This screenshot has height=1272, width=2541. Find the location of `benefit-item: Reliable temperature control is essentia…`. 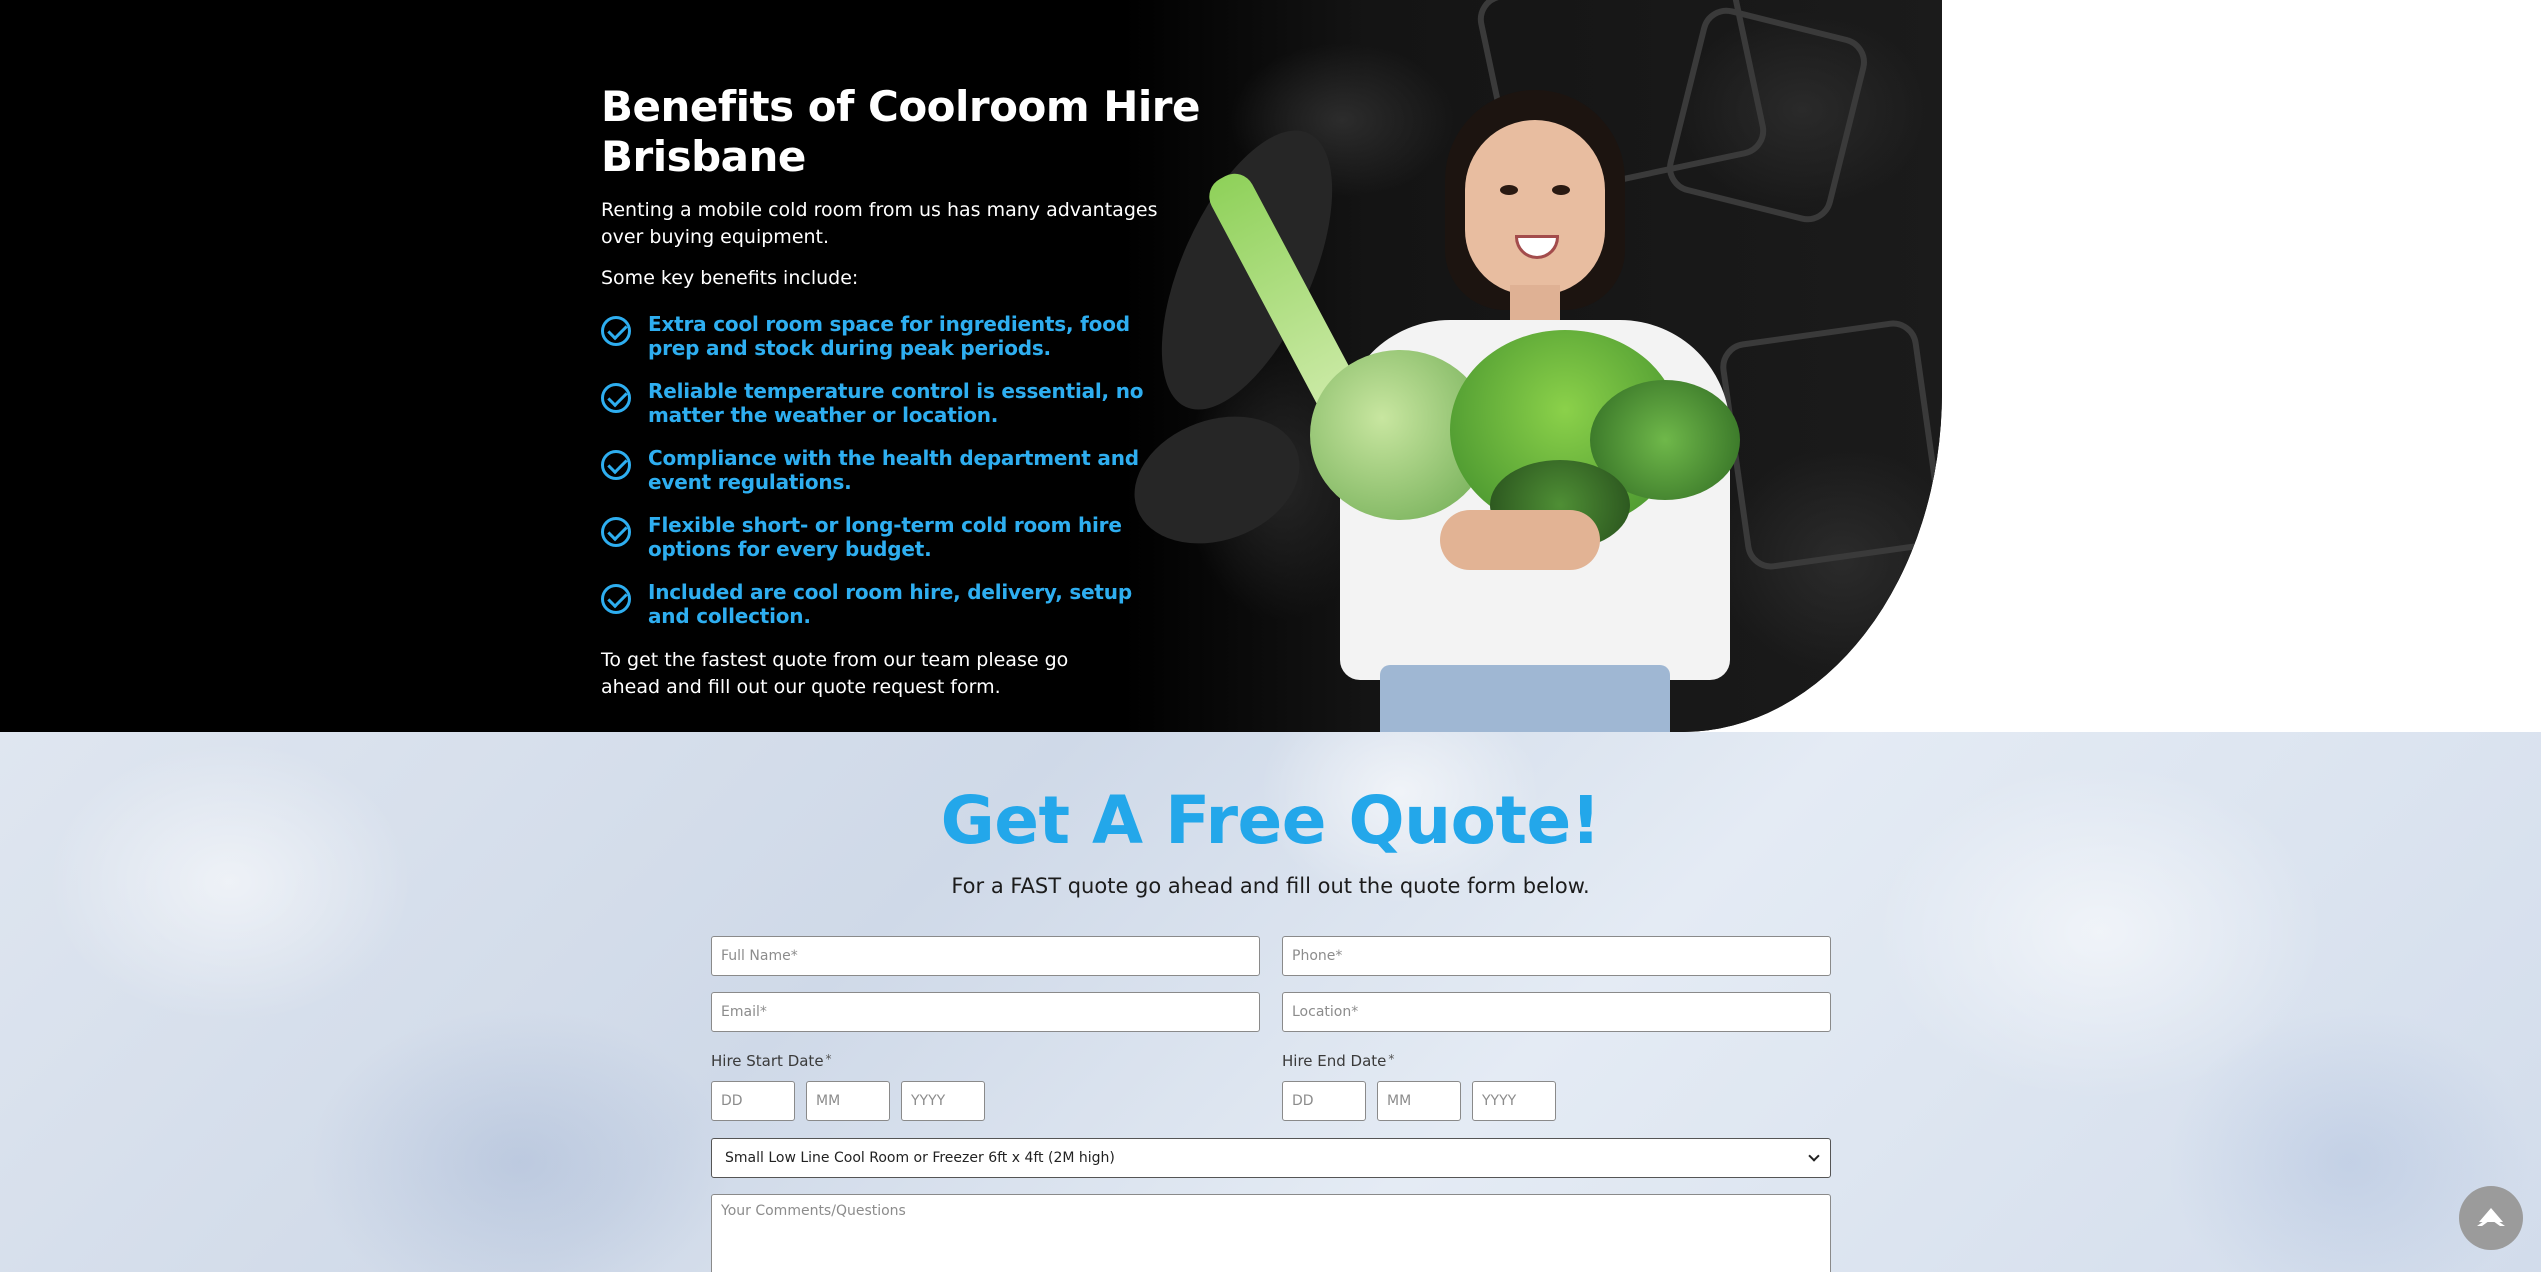

benefit-item: Reliable temperature control is essentia… is located at coordinates (881, 403).